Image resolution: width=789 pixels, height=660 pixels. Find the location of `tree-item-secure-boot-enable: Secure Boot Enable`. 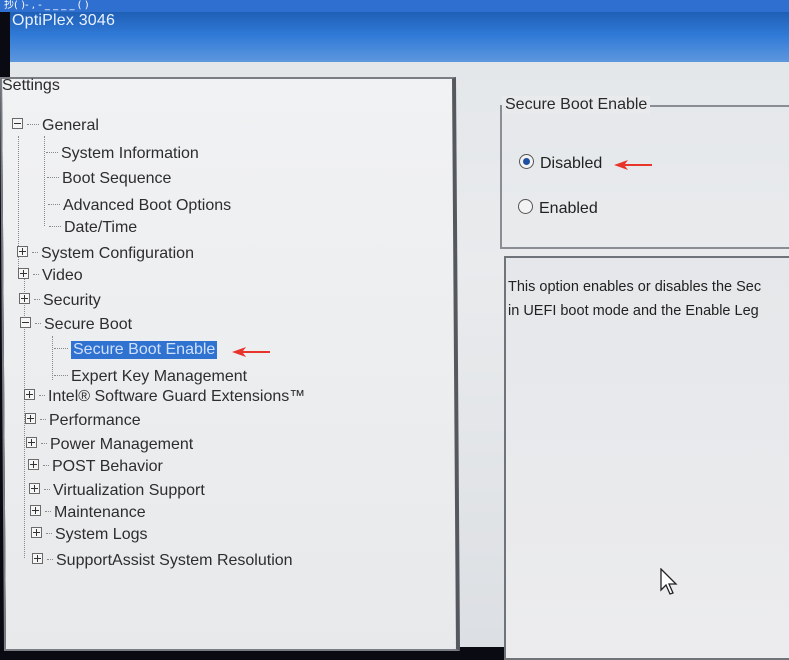

tree-item-secure-boot-enable: Secure Boot Enable is located at coordinates (136, 350).